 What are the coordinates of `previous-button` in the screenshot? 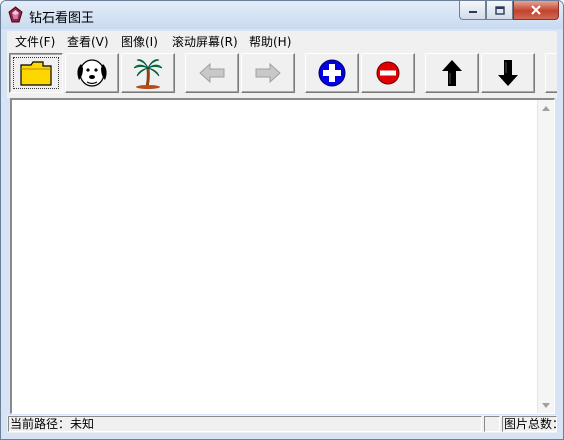 It's located at (212, 73).